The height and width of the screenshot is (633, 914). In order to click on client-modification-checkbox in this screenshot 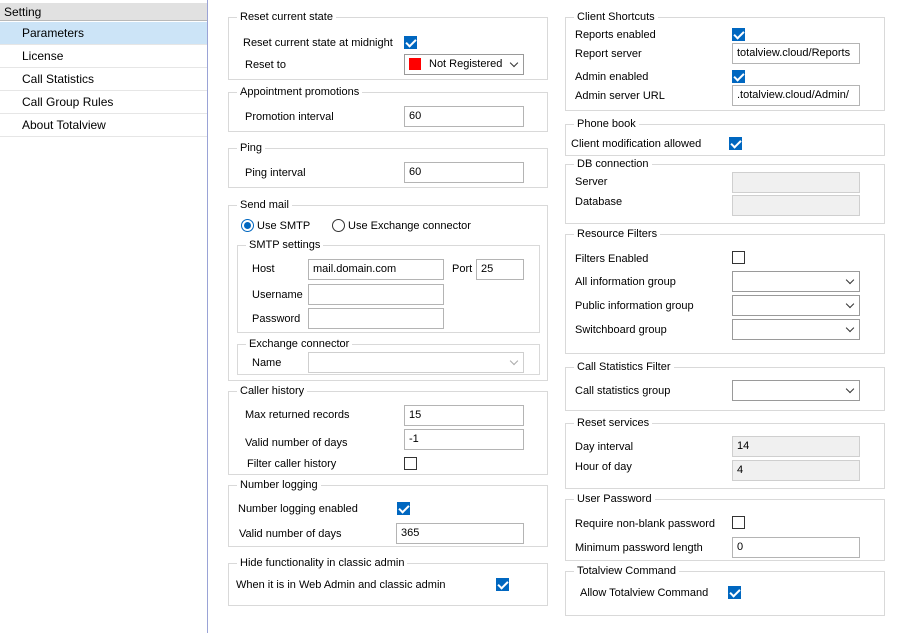, I will do `click(735, 143)`.